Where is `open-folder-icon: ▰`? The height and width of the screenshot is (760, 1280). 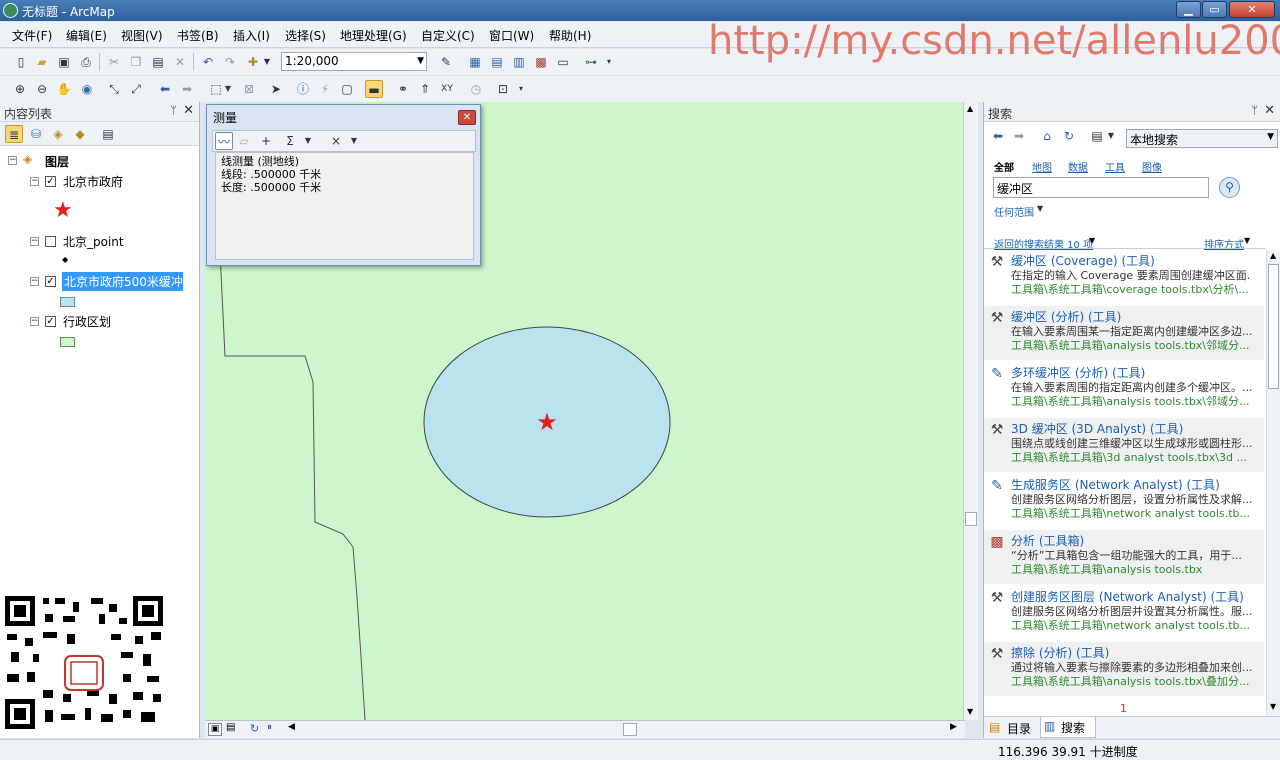
open-folder-icon: ▰ is located at coordinates (42, 62).